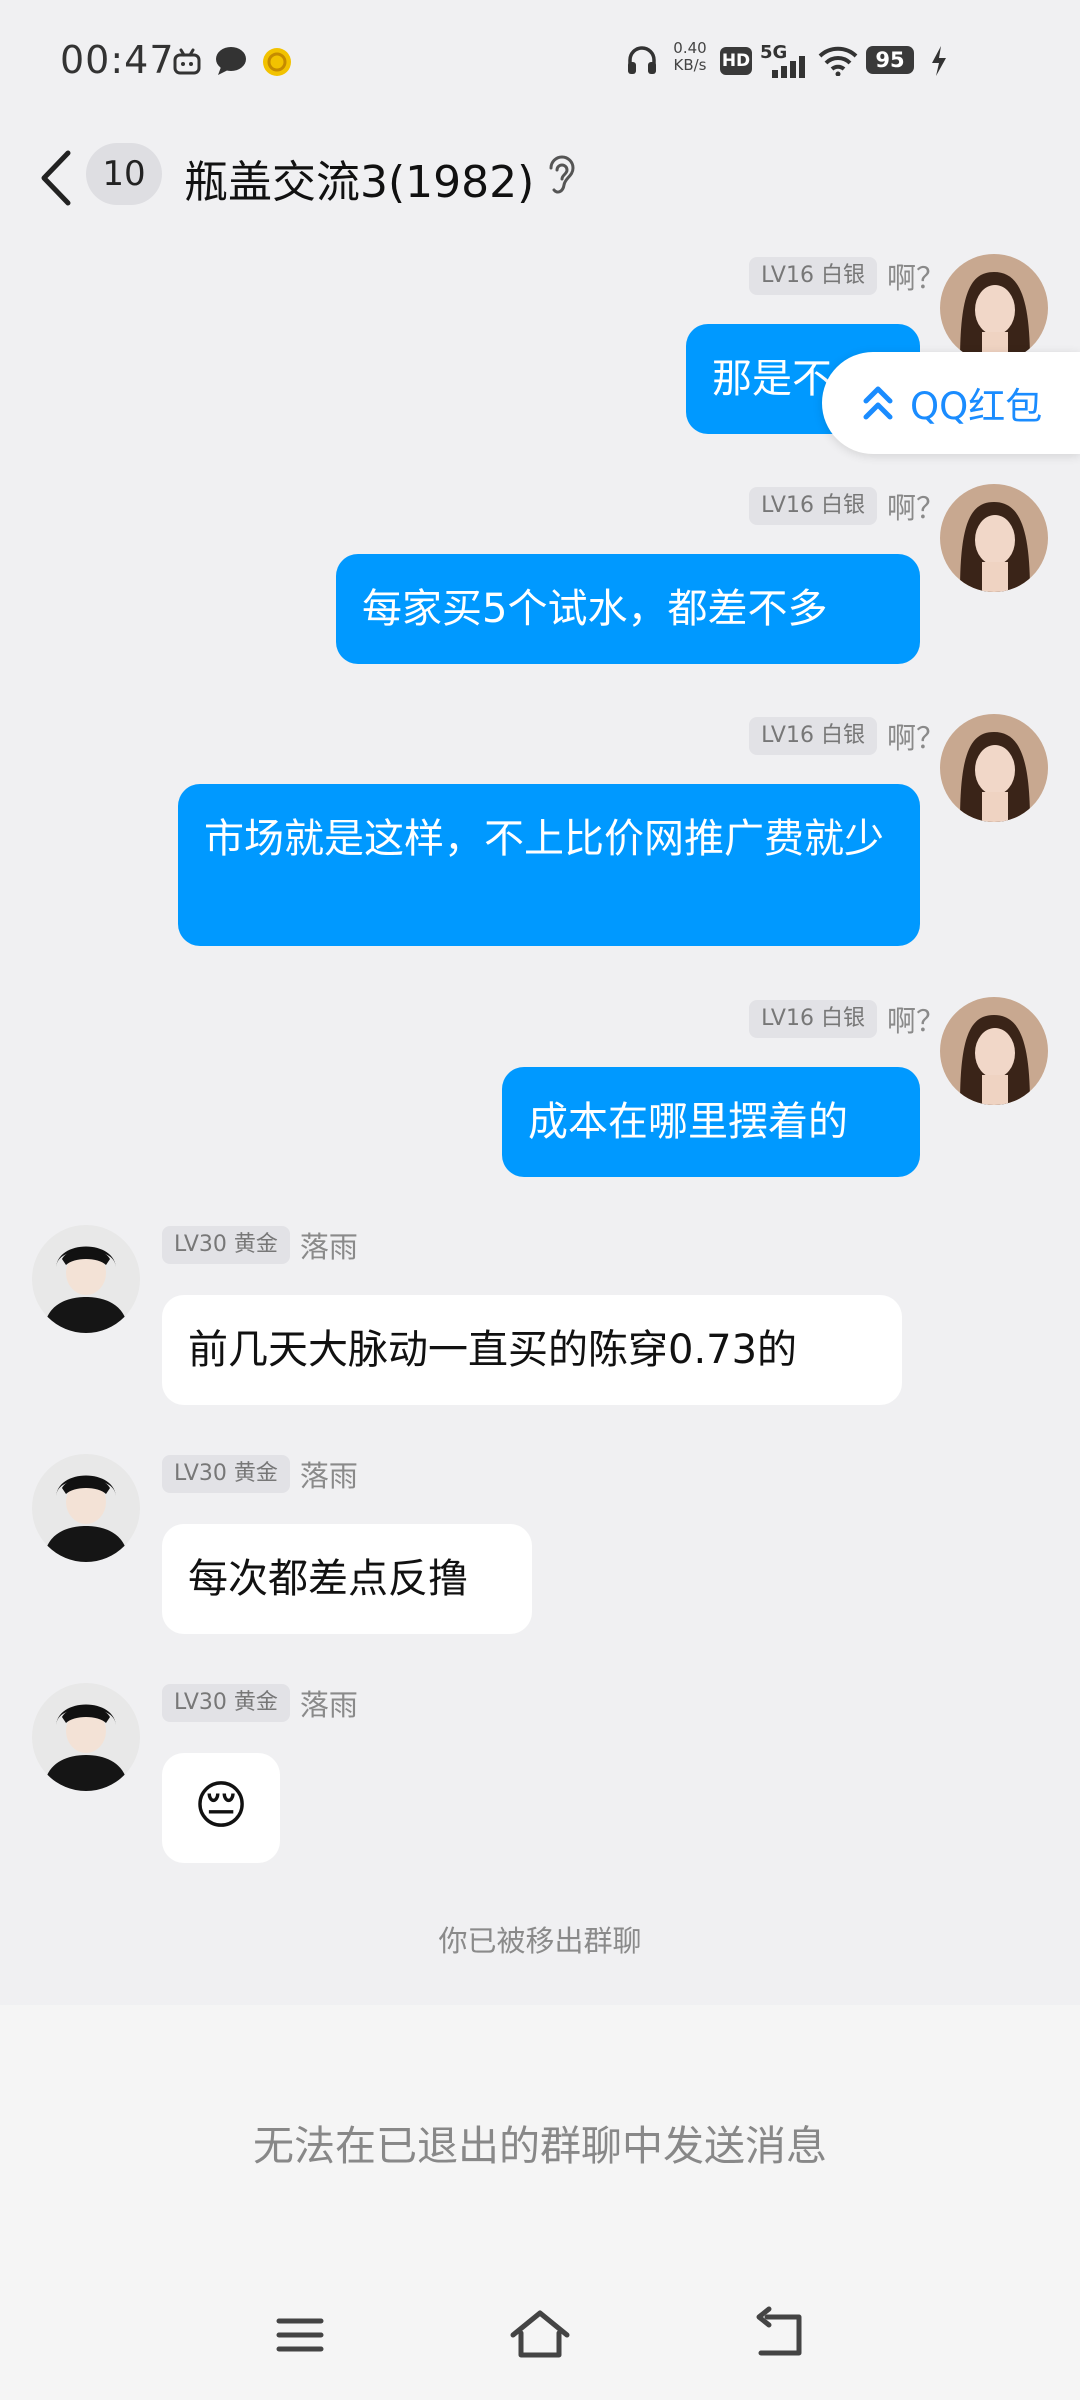 This screenshot has width=1080, height=2400. What do you see at coordinates (711, 1122) in the screenshot?
I see `message-bubble: 成本在哪里摆着的` at bounding box center [711, 1122].